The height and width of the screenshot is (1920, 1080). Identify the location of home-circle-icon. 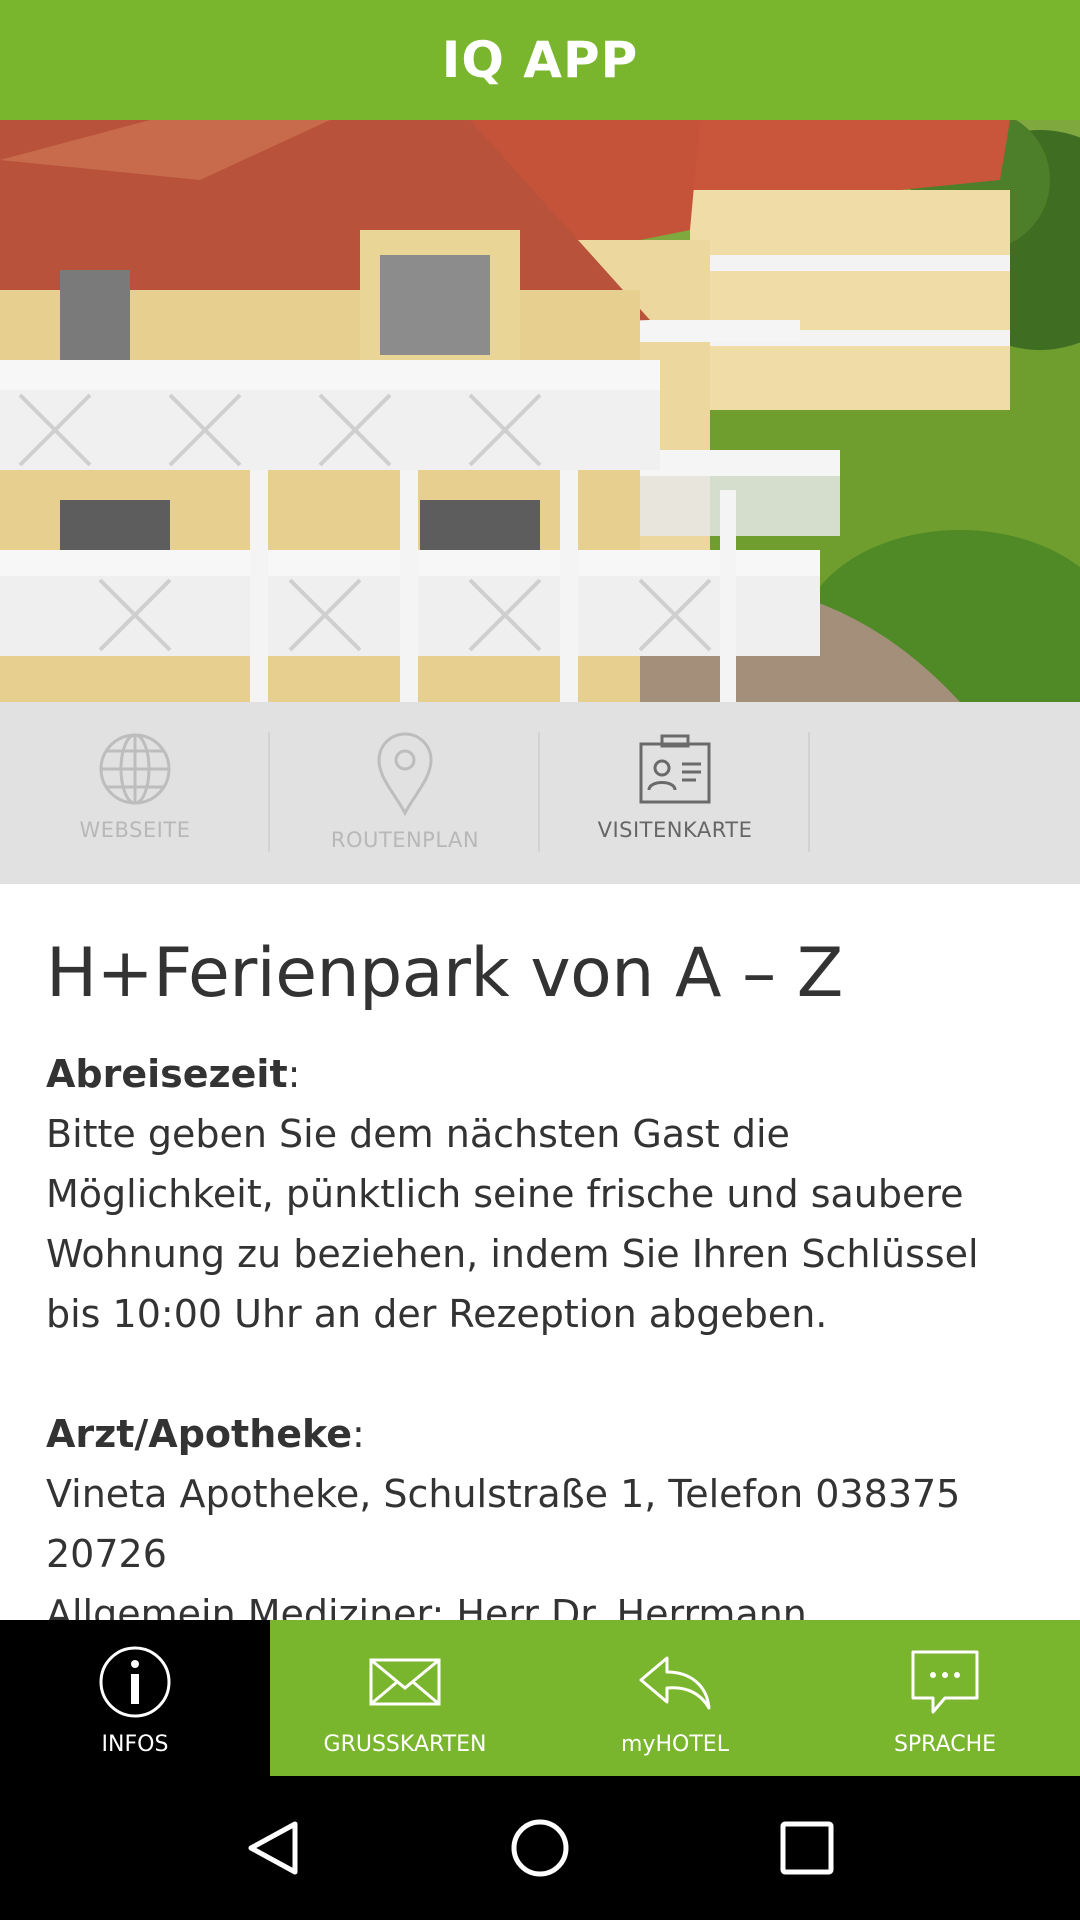
(540, 1848).